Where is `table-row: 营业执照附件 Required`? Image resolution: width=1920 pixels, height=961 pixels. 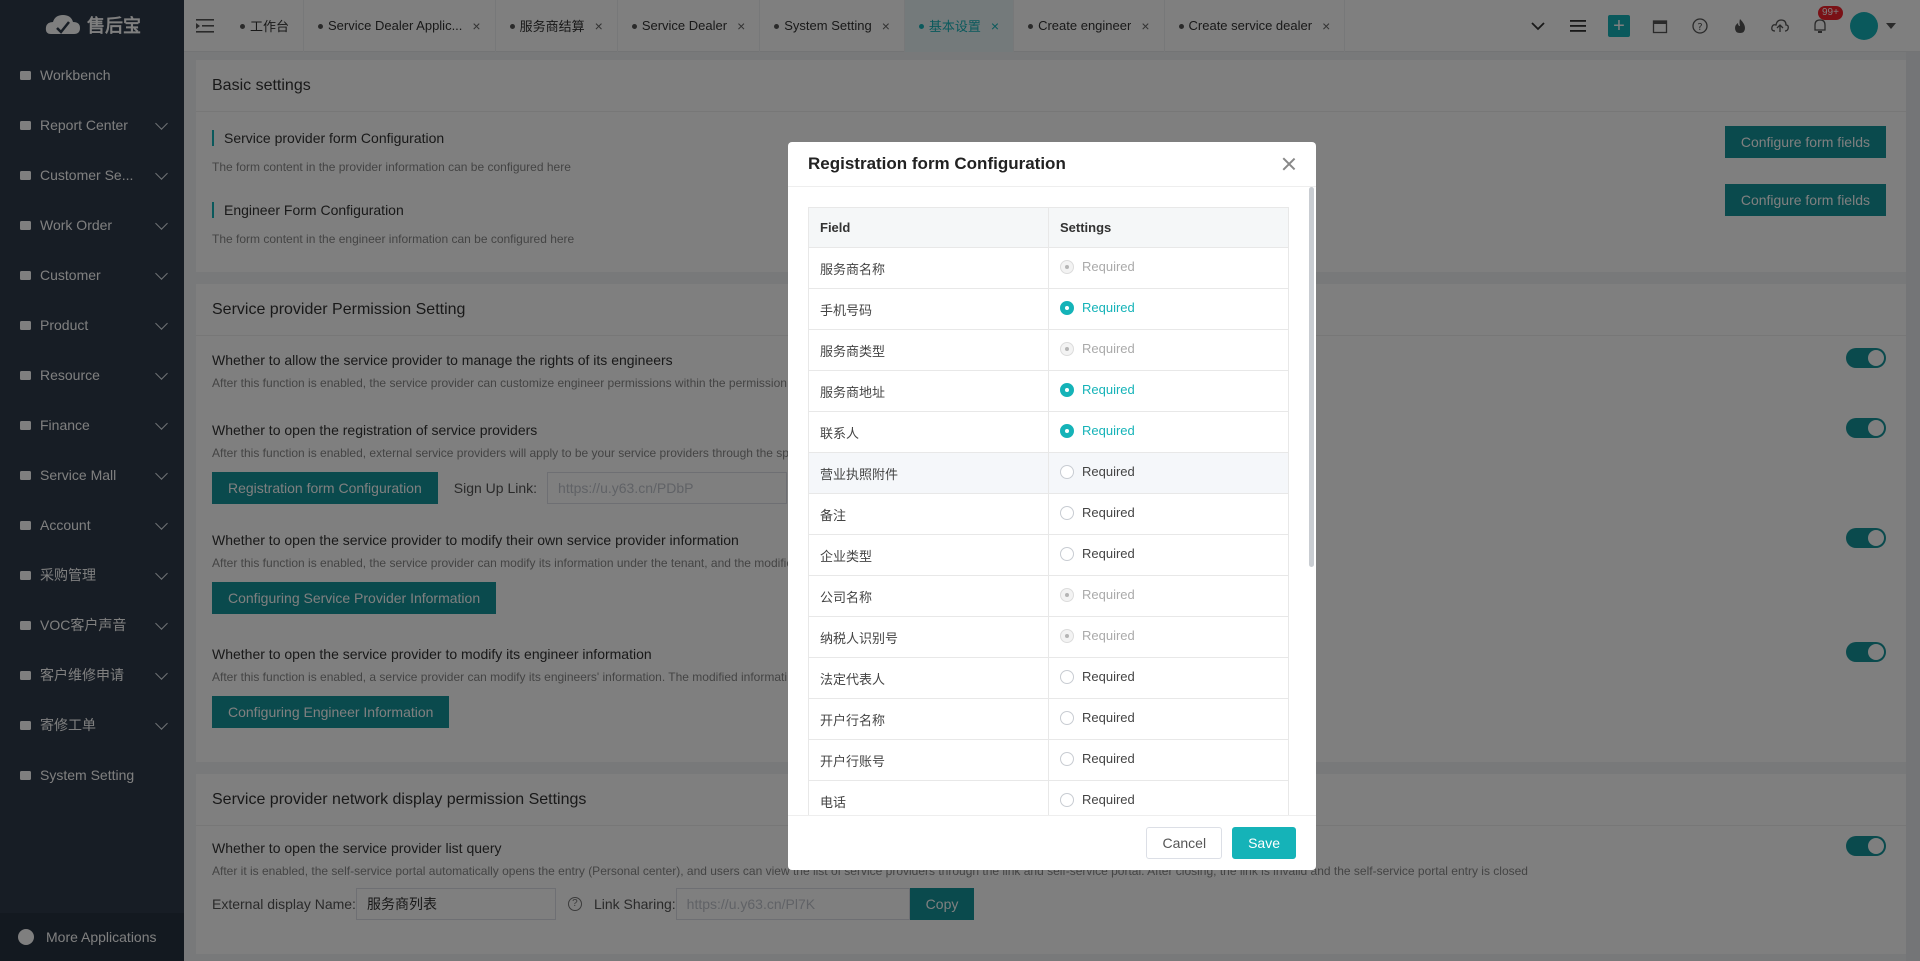
table-row: 营业执照附件 Required is located at coordinates (1048, 473).